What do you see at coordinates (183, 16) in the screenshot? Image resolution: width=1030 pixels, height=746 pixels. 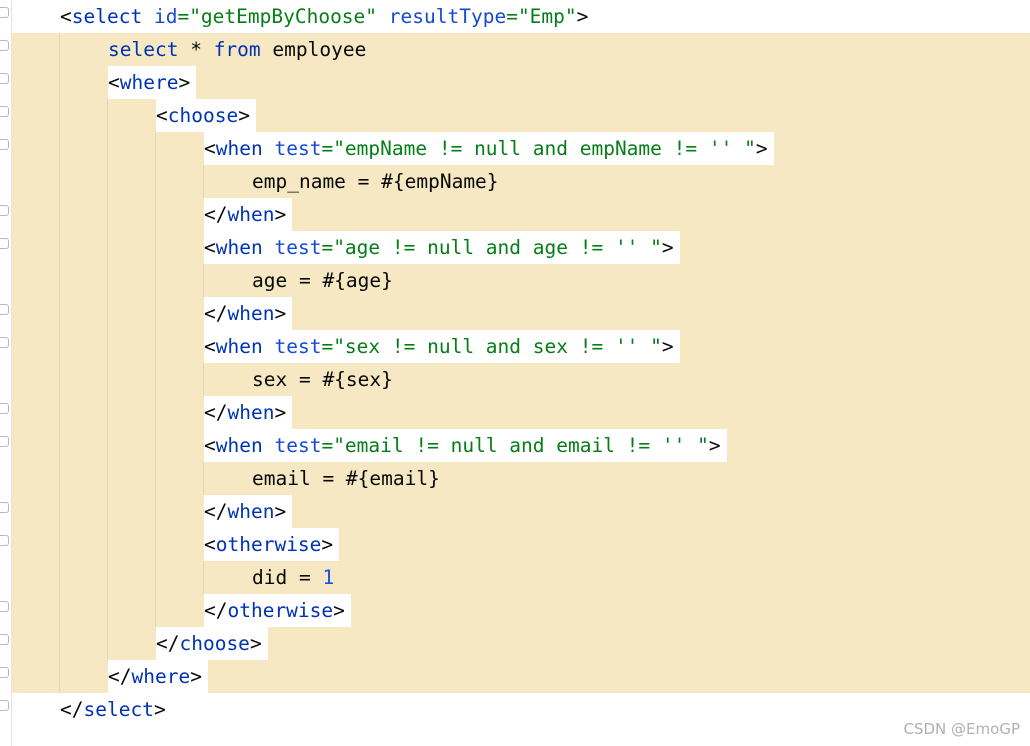 I see `equals: =` at bounding box center [183, 16].